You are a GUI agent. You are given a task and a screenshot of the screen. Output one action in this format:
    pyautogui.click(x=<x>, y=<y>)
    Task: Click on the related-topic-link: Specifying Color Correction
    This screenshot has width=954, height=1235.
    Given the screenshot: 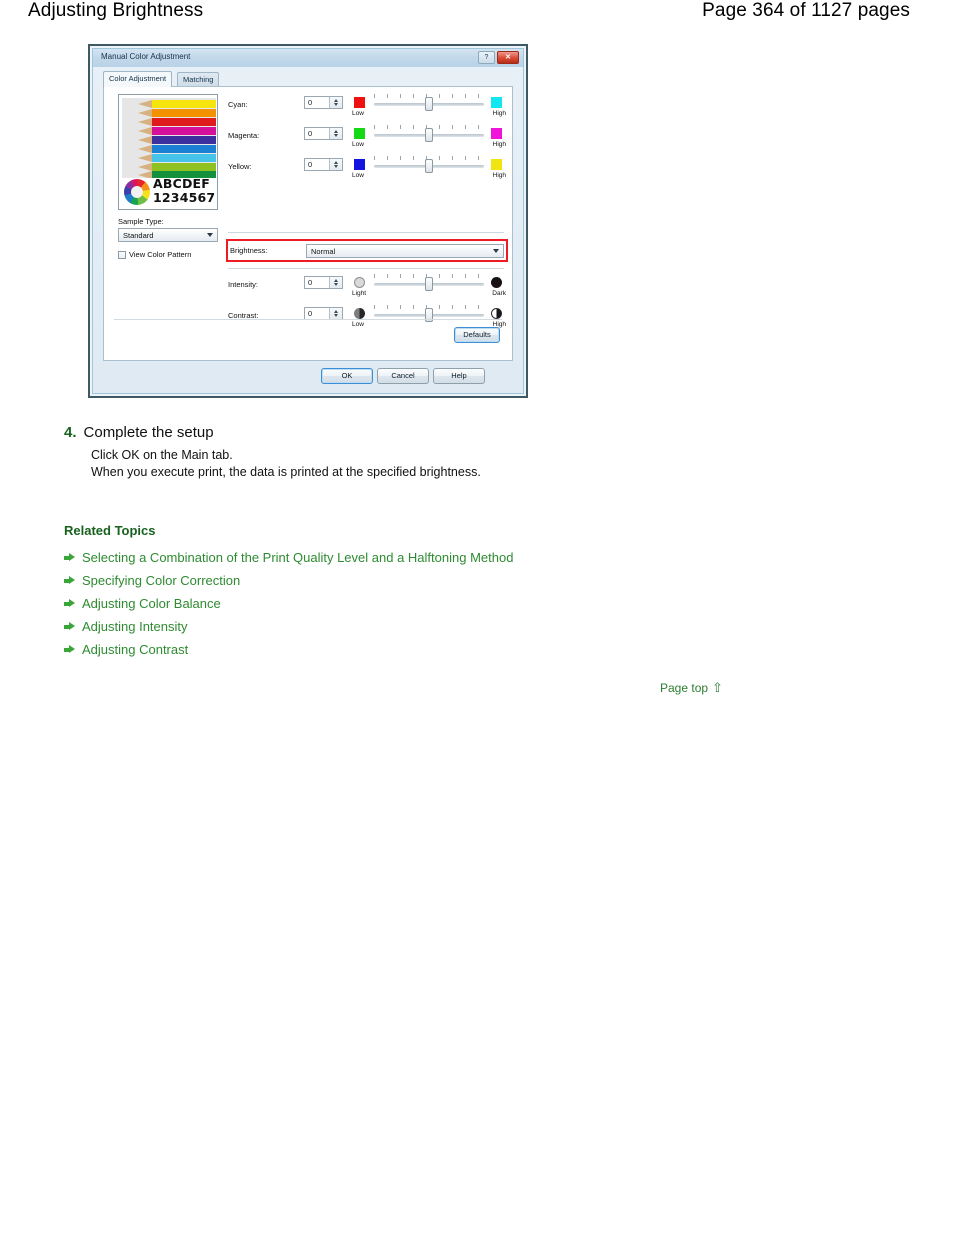 What is the action you would take?
    pyautogui.click(x=161, y=580)
    